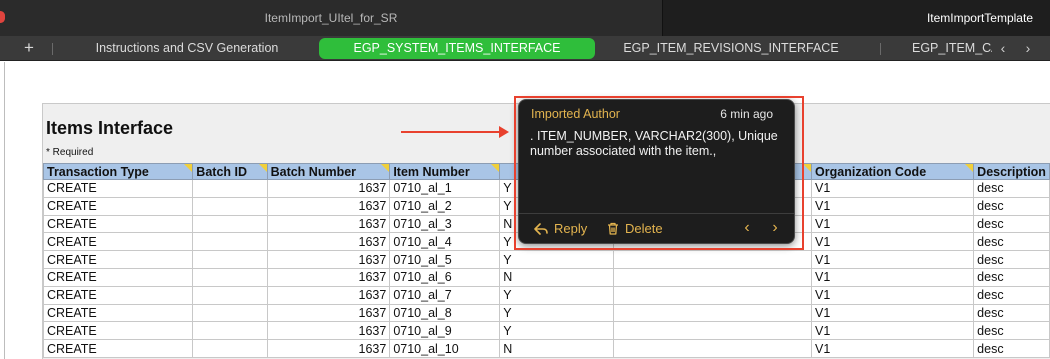 The image size is (1050, 359). What do you see at coordinates (445, 259) in the screenshot?
I see `table-cell: 0710_al_5` at bounding box center [445, 259].